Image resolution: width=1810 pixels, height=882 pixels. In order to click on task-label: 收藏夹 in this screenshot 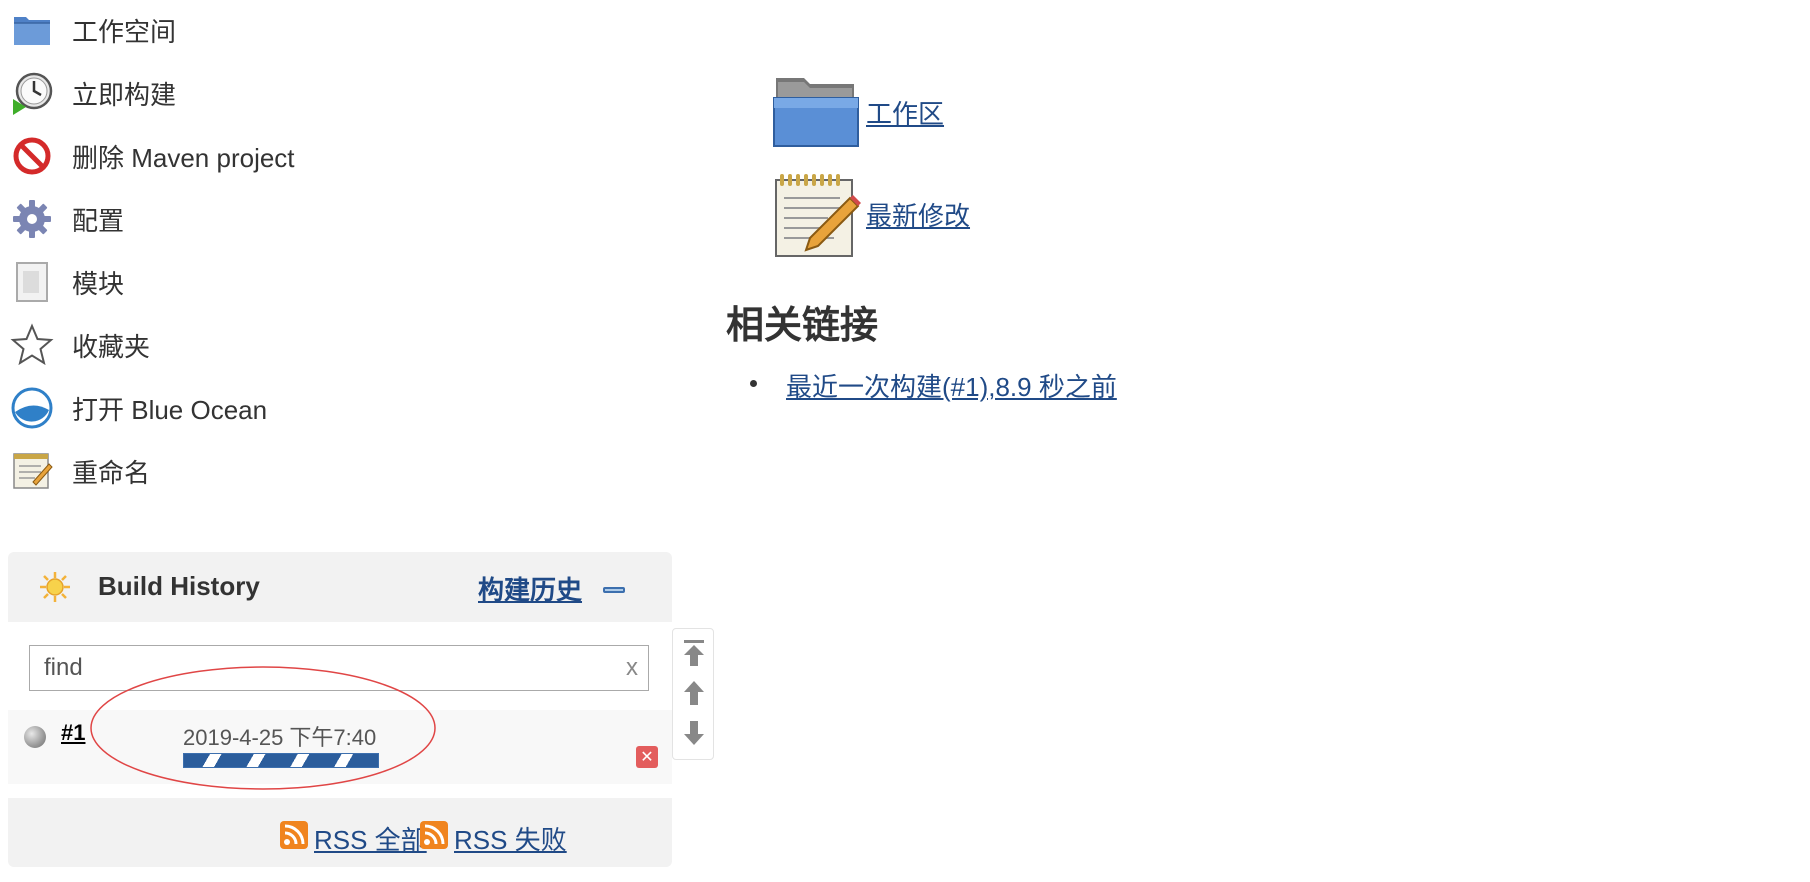, I will do `click(111, 346)`.